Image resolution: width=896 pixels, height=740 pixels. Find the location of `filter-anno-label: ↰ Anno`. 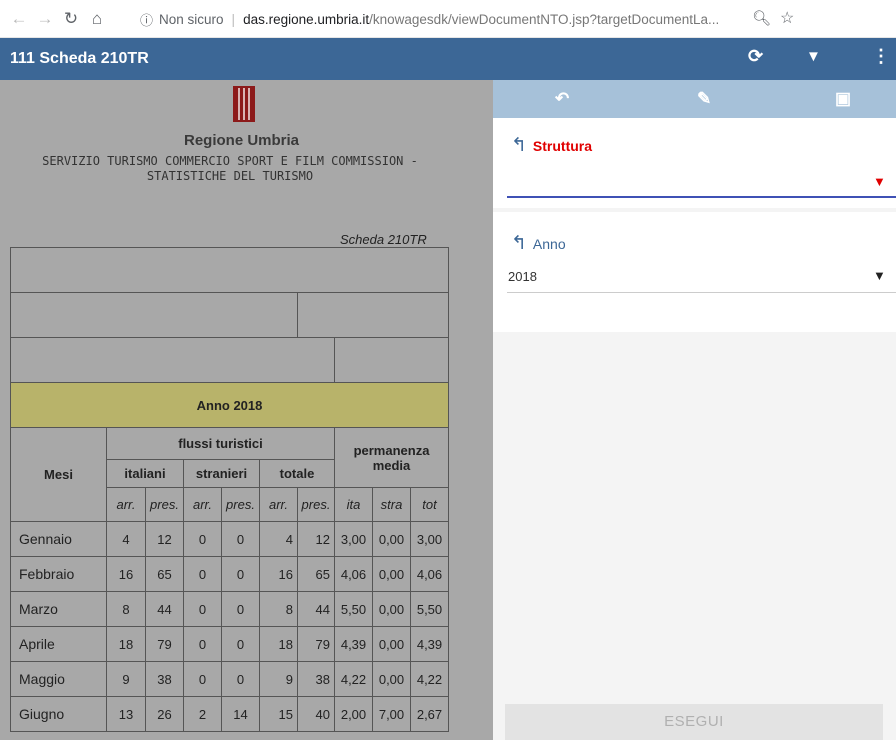

filter-anno-label: ↰ Anno is located at coordinates (538, 243).